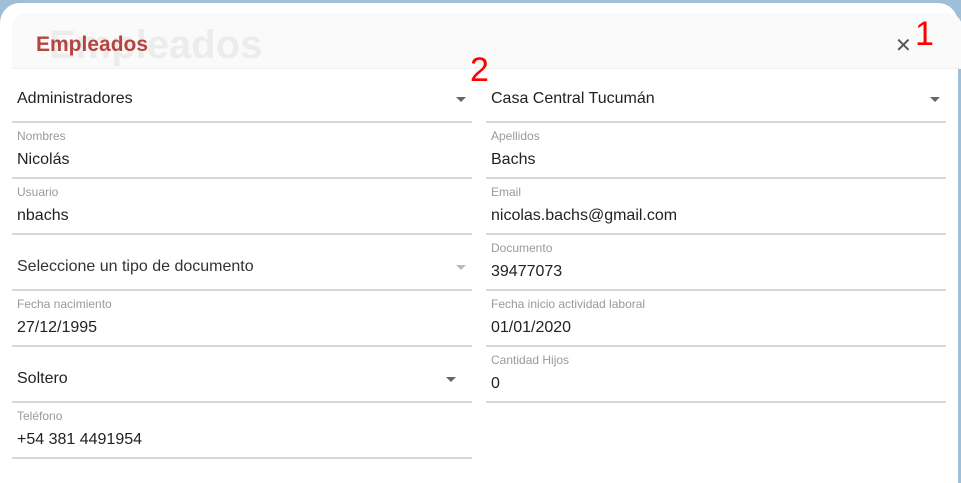 Image resolution: width=961 pixels, height=483 pixels. What do you see at coordinates (242, 374) in the screenshot?
I see `marital-status-select: Soltero` at bounding box center [242, 374].